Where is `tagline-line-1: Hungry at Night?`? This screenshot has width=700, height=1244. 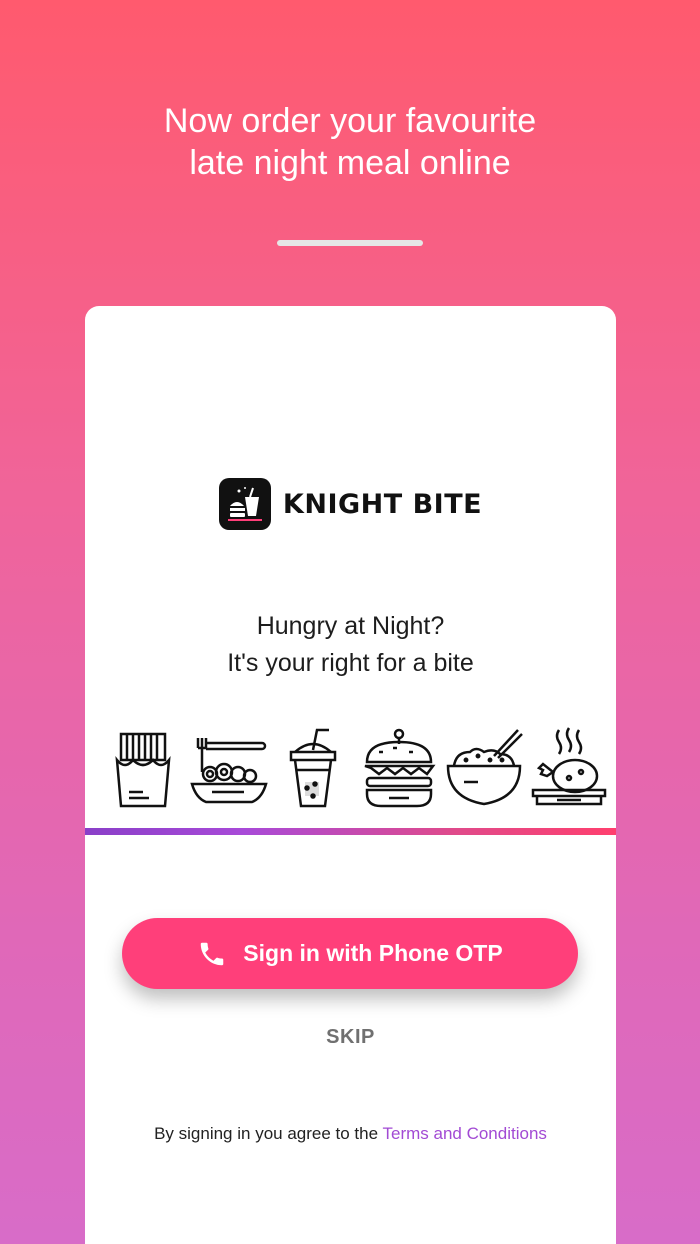 tagline-line-1: Hungry at Night? is located at coordinates (350, 626).